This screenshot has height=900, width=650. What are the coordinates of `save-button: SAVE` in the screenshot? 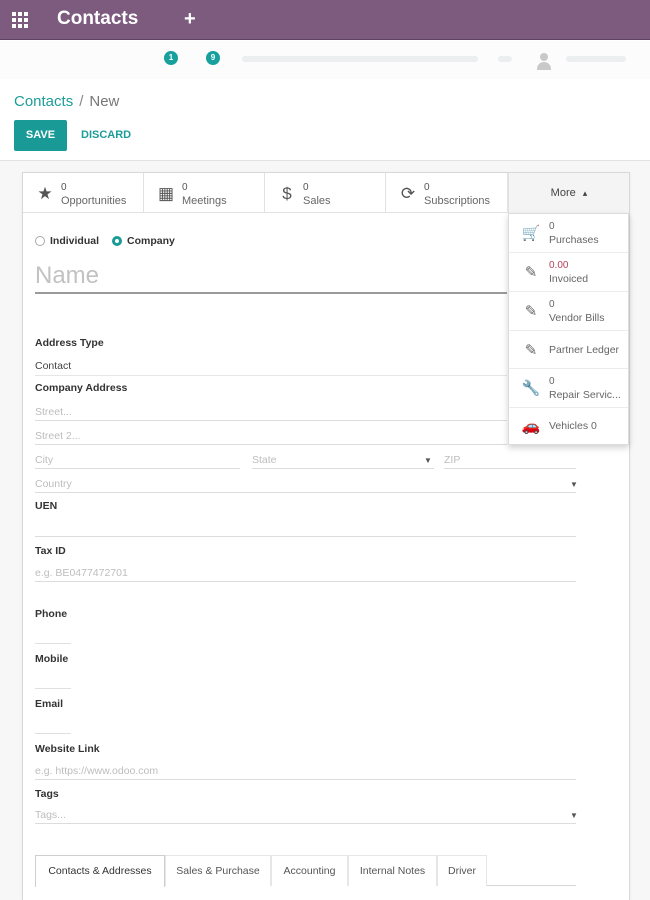 It's located at (40, 135).